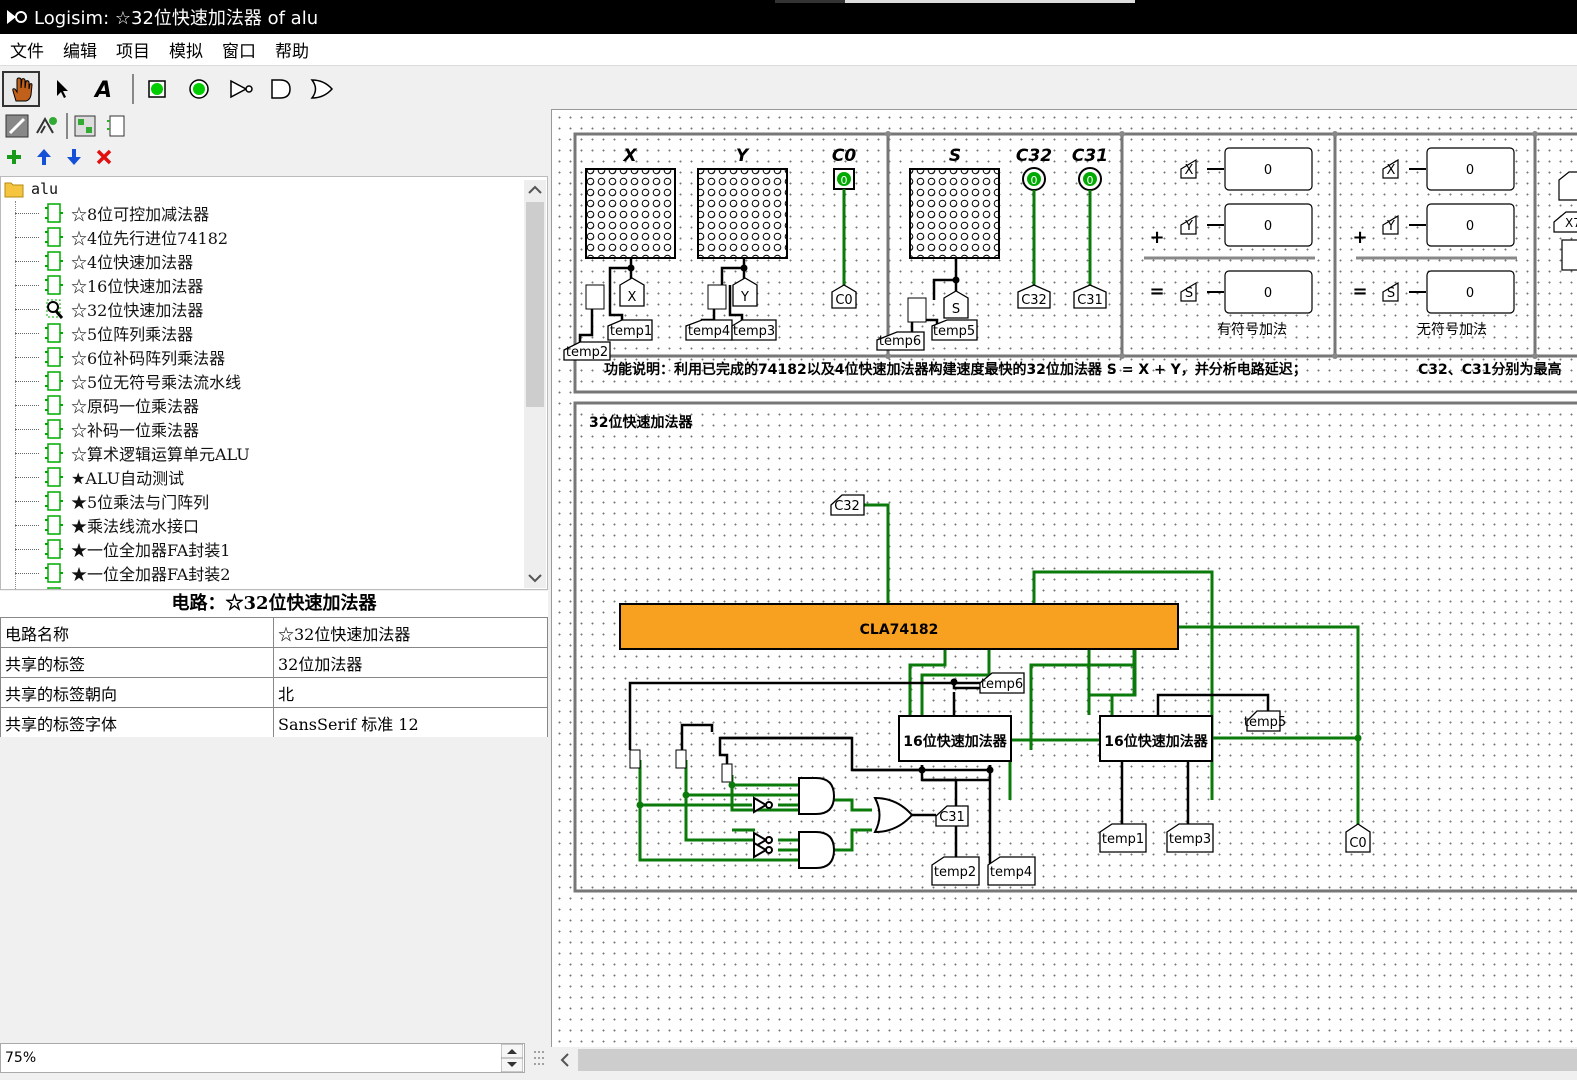 The height and width of the screenshot is (1080, 1577). I want to click on window-title: Logisim: ☆32位快速加法器 of alu, so click(176, 18).